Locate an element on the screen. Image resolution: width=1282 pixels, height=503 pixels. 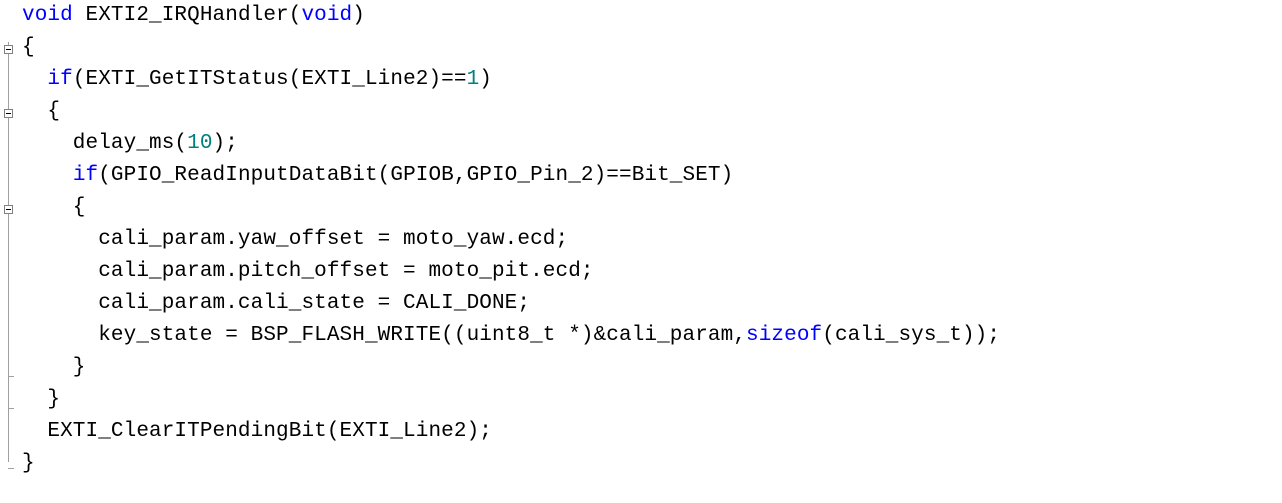
code-line-14: EXTI_ClearITPendingBit(EXTI_Line2); is located at coordinates (511, 432).